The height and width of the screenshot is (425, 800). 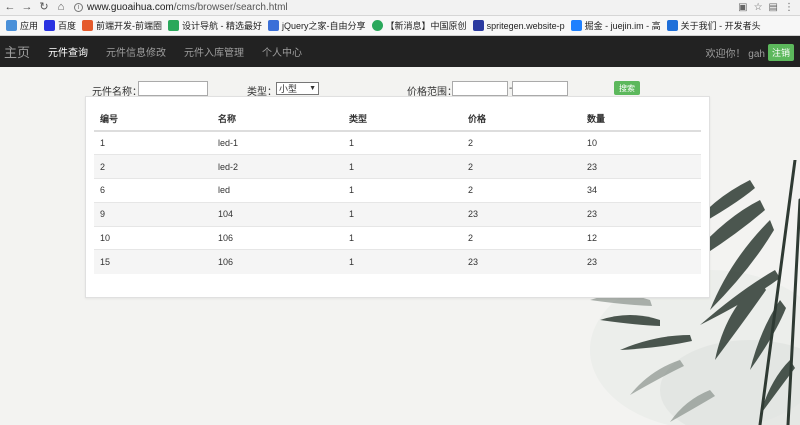 I want to click on cell-quantity: 10, so click(x=641, y=142).